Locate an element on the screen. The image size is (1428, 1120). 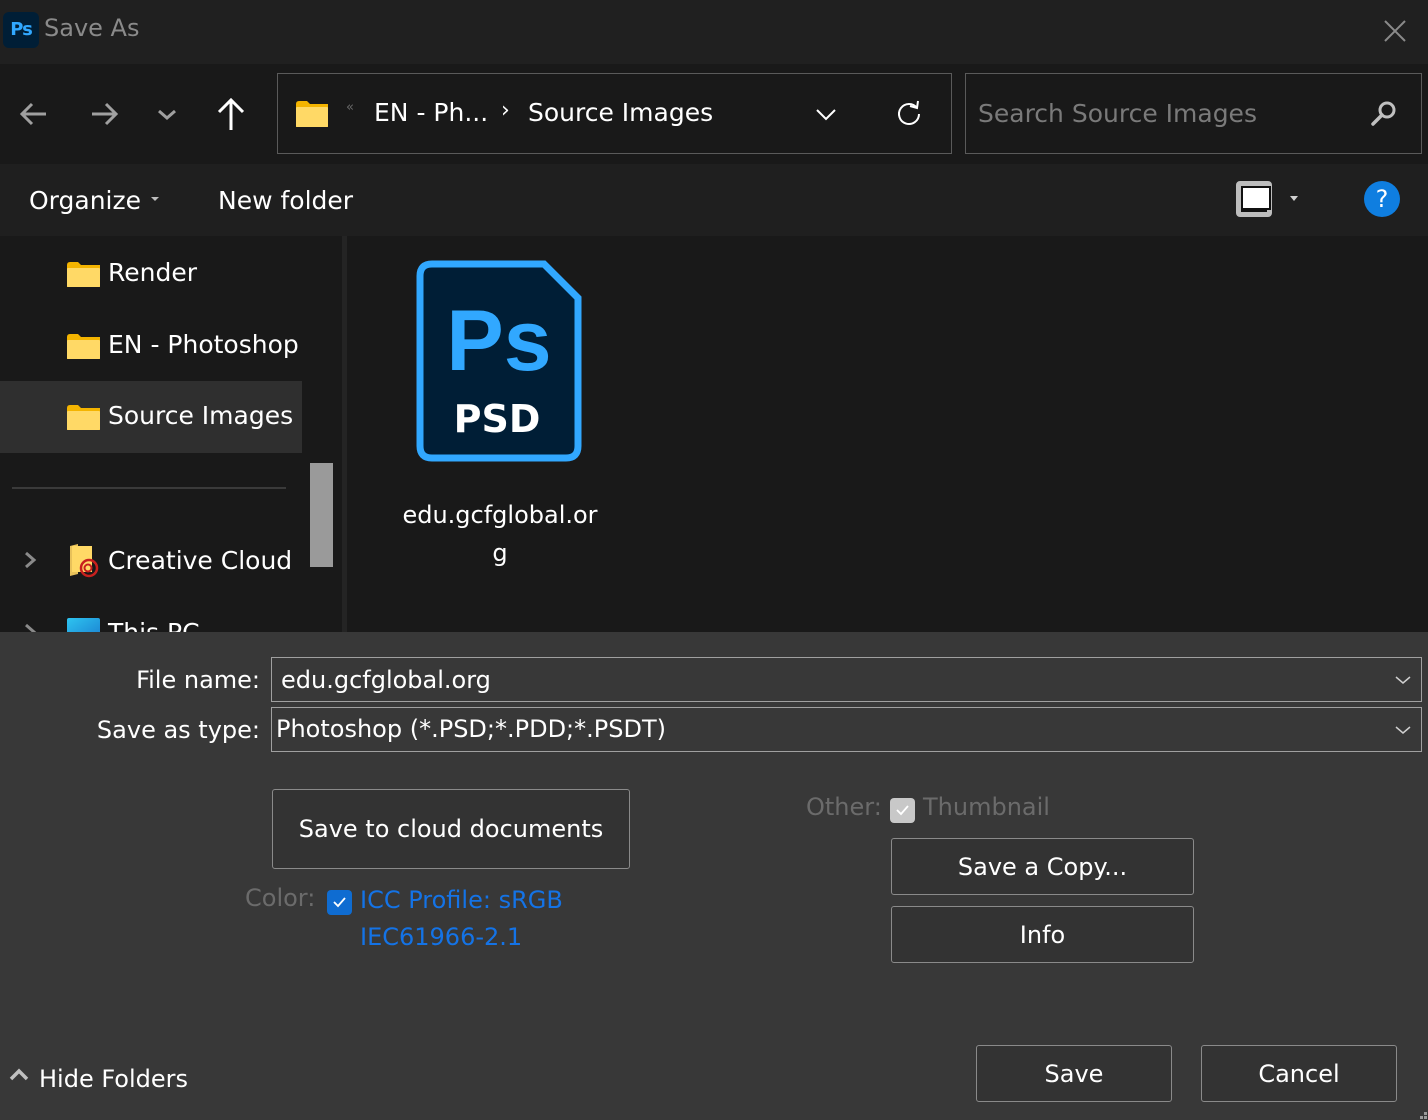
tree-item-source-images: Source Images is located at coordinates (151, 417).